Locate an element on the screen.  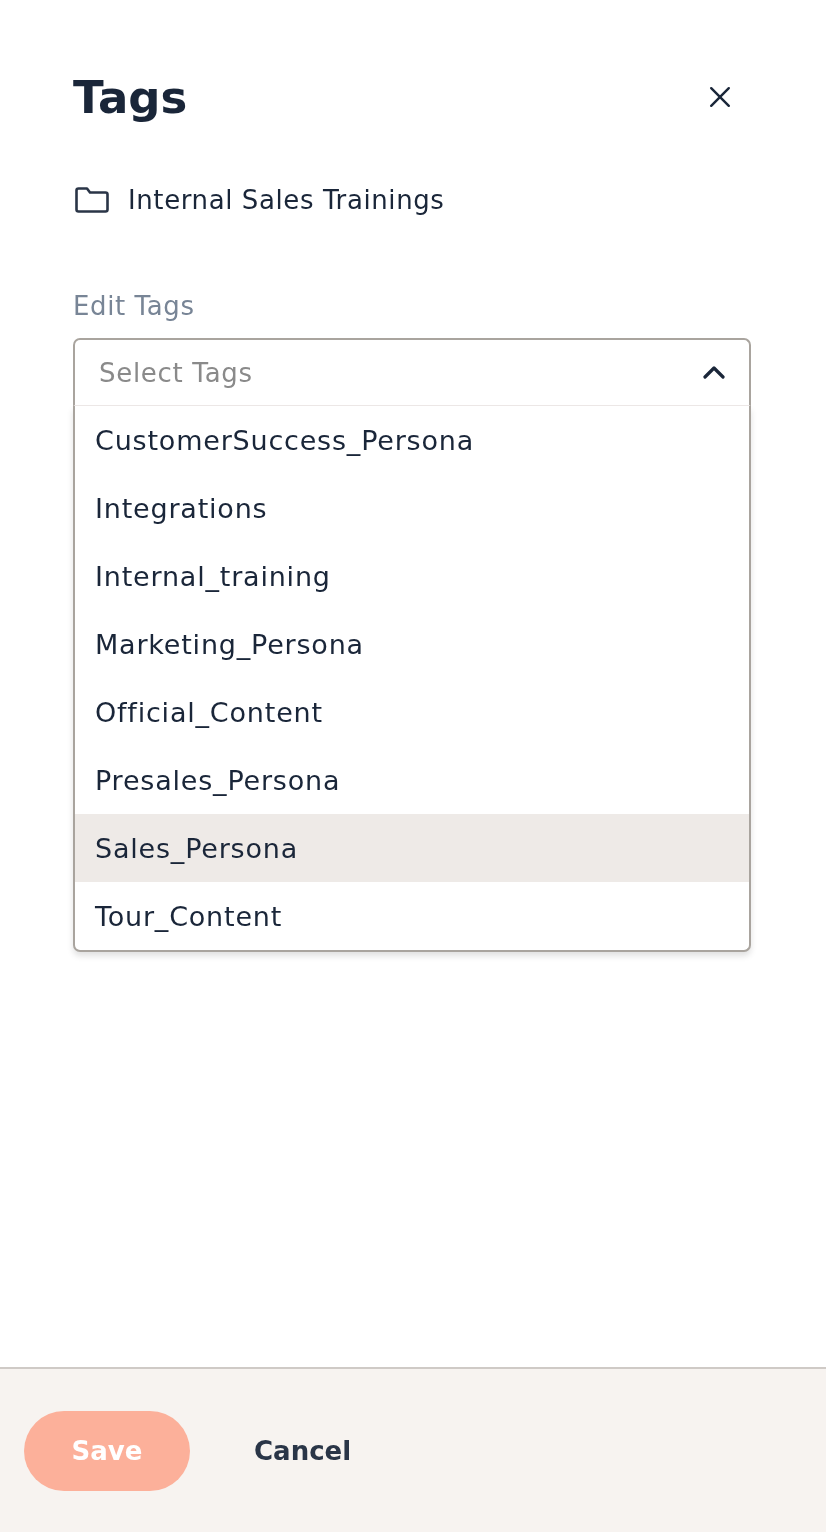
tag-select-field: Select Tags is located at coordinates (412, 372).